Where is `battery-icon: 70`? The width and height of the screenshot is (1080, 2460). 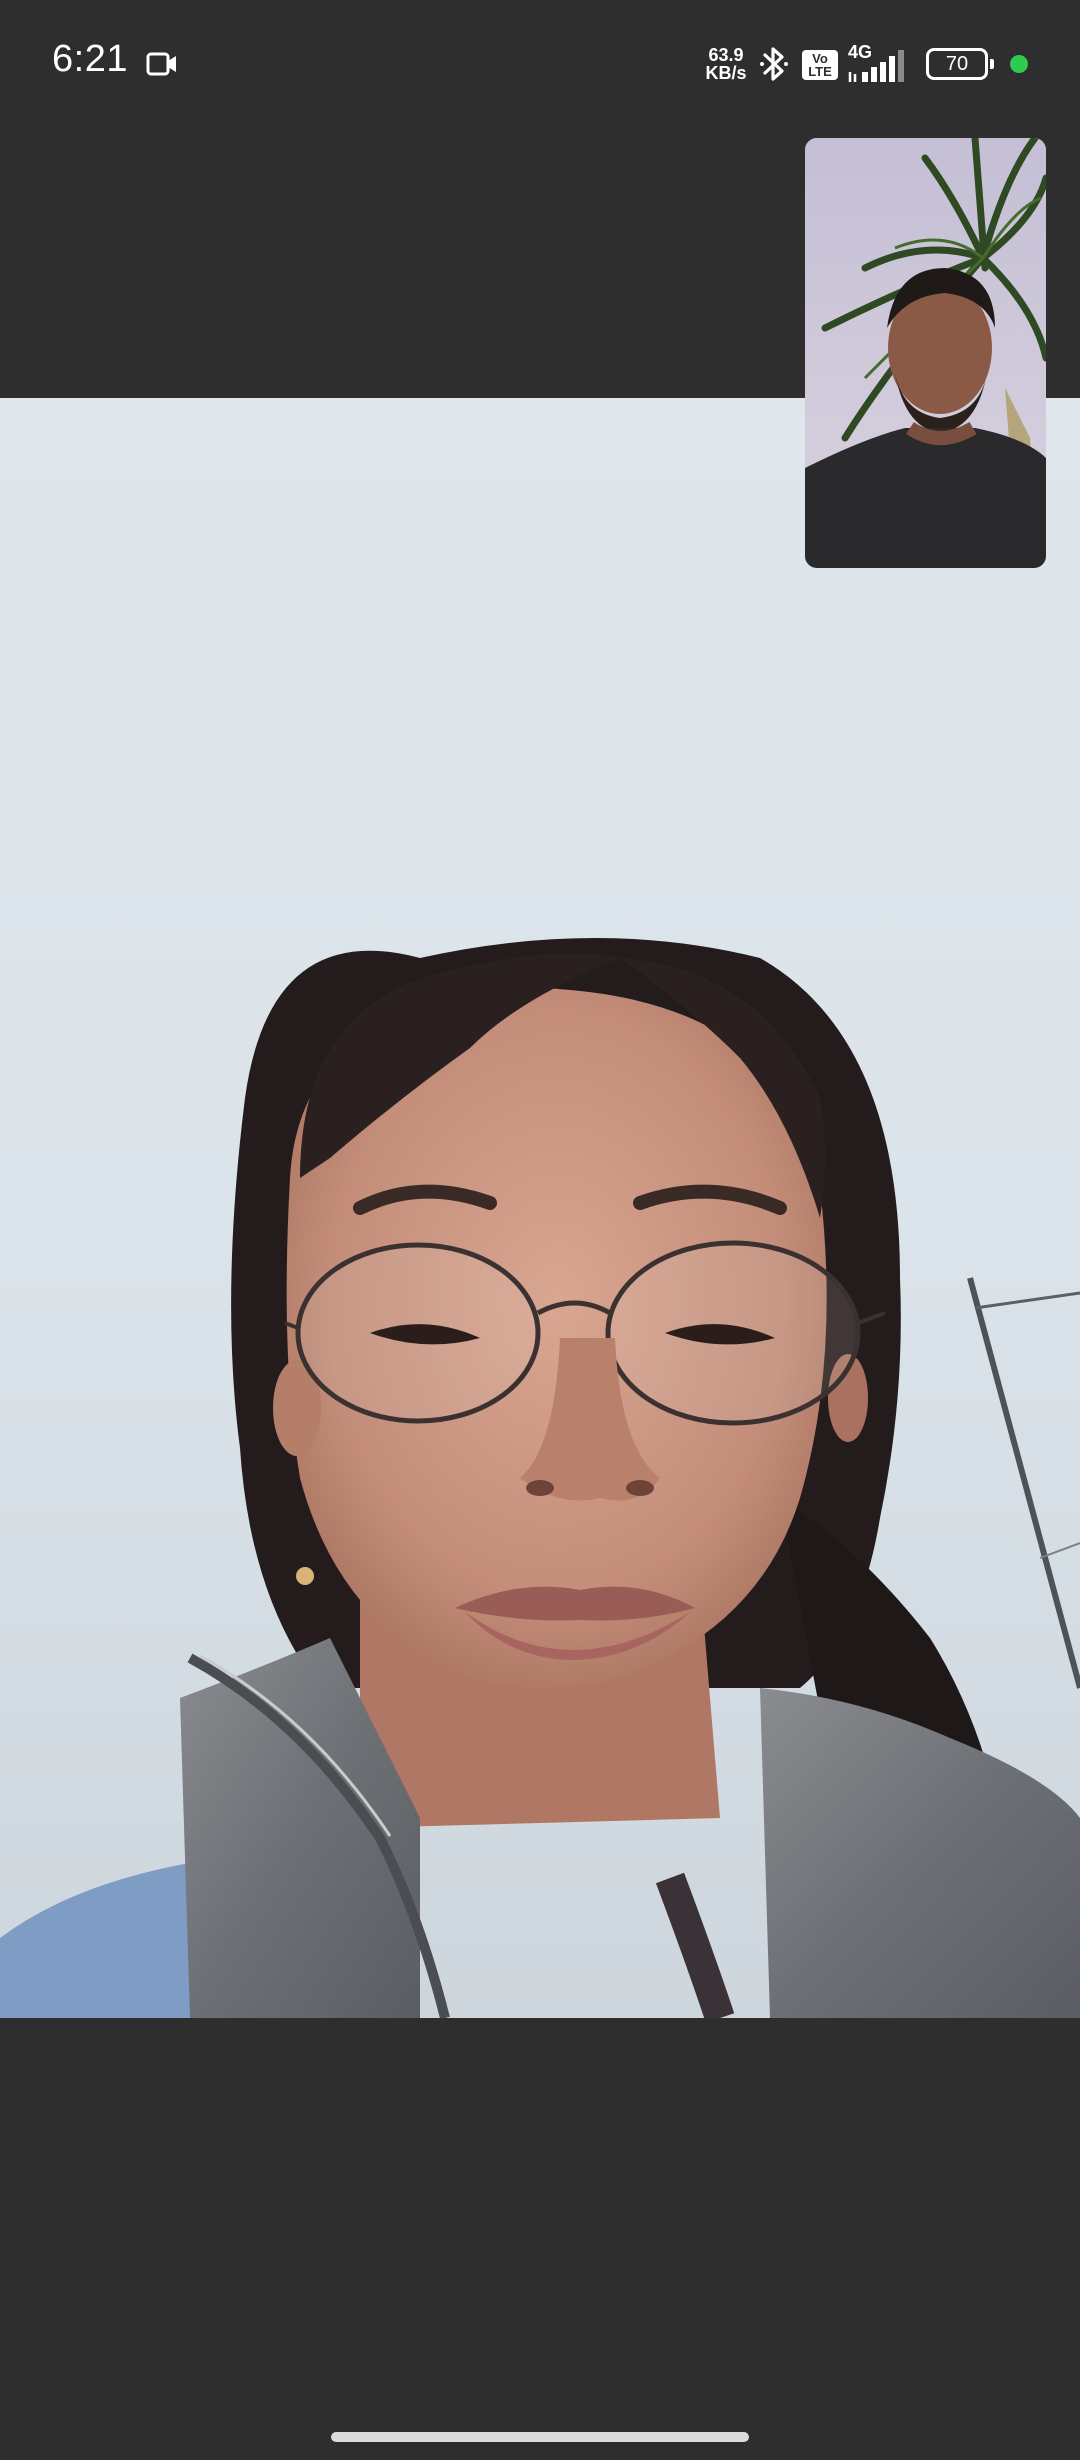 battery-icon: 70 is located at coordinates (960, 64).